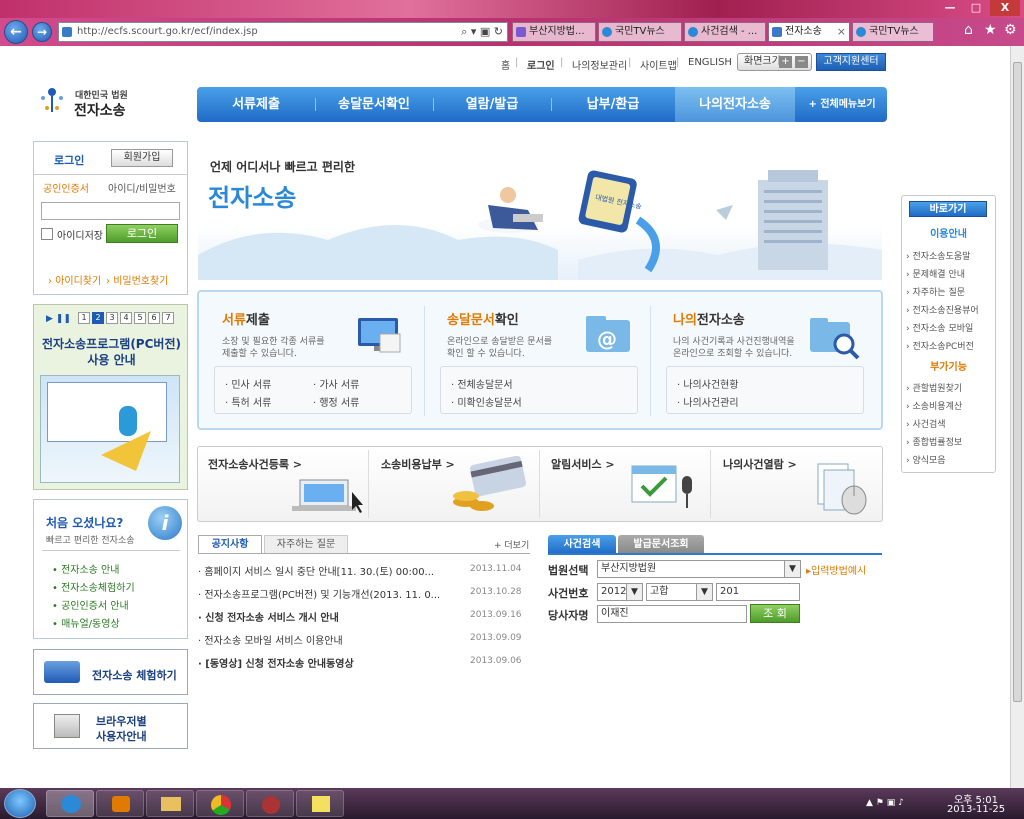  Describe the element at coordinates (841, 32) in the screenshot. I see `tab-close-icon: ×` at that location.